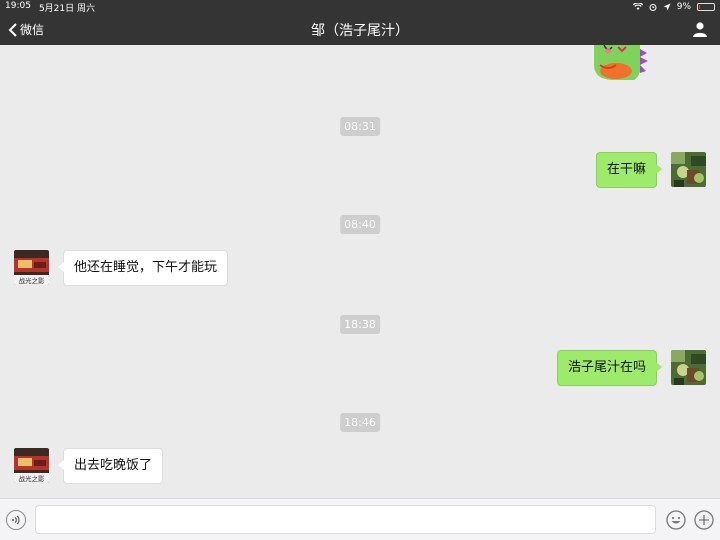 Image resolution: width=720 pixels, height=540 pixels. What do you see at coordinates (704, 520) in the screenshot?
I see `plus-icon` at bounding box center [704, 520].